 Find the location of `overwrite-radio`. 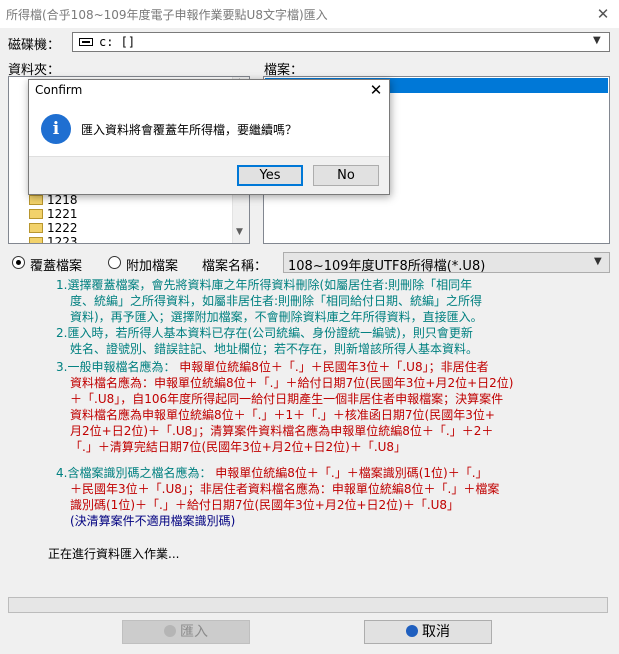

overwrite-radio is located at coordinates (18, 262).